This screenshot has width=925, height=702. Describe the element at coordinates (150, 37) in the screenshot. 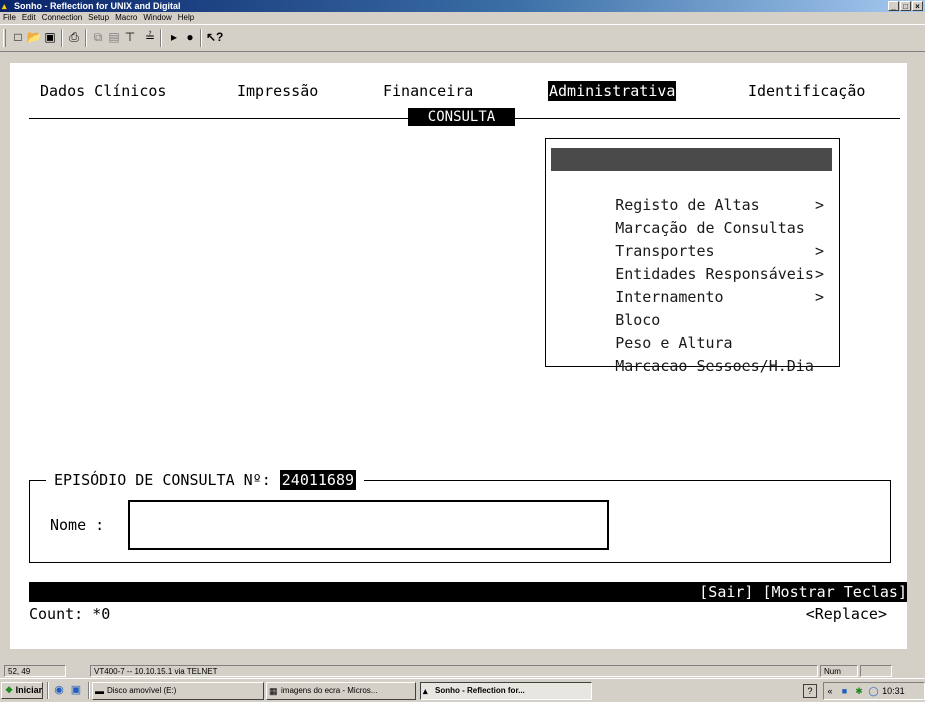

I see `disconnect-icon: ≟` at that location.